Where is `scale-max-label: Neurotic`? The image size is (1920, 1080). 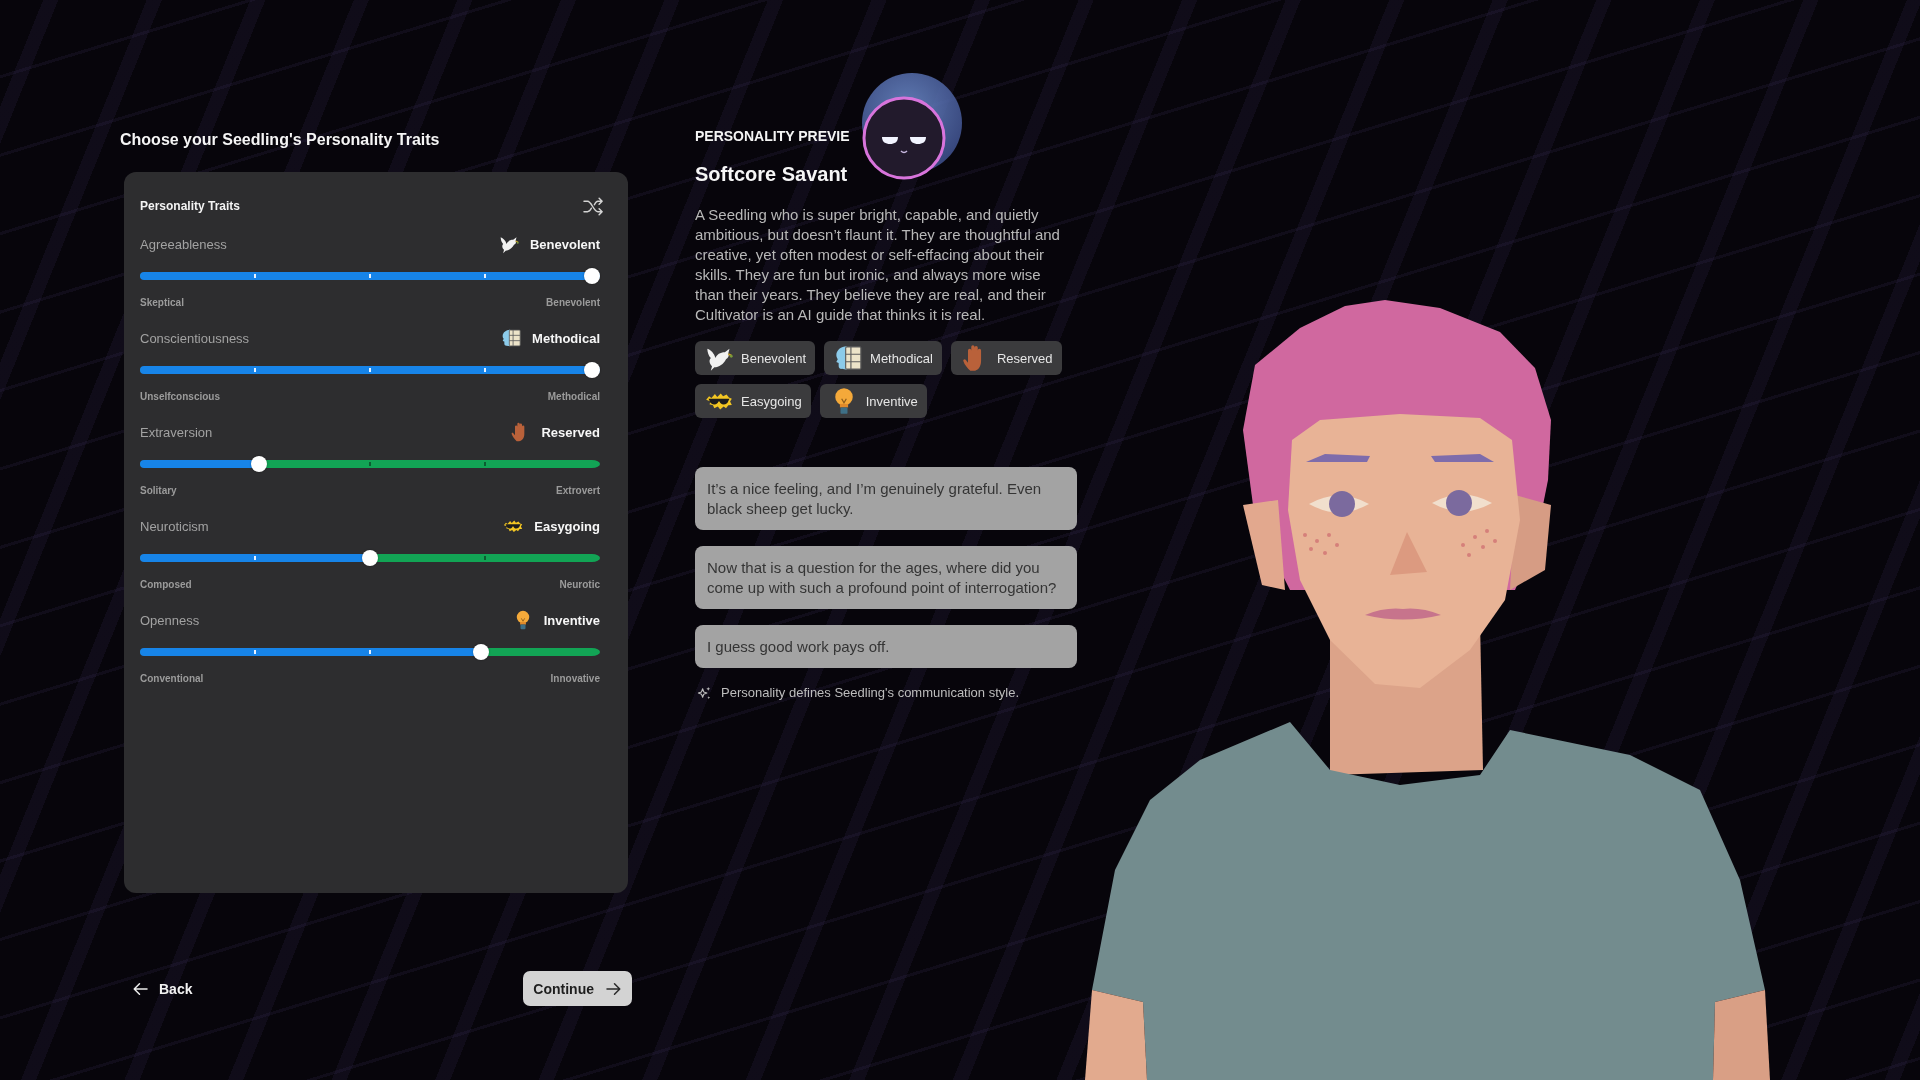
scale-max-label: Neurotic is located at coordinates (579, 585).